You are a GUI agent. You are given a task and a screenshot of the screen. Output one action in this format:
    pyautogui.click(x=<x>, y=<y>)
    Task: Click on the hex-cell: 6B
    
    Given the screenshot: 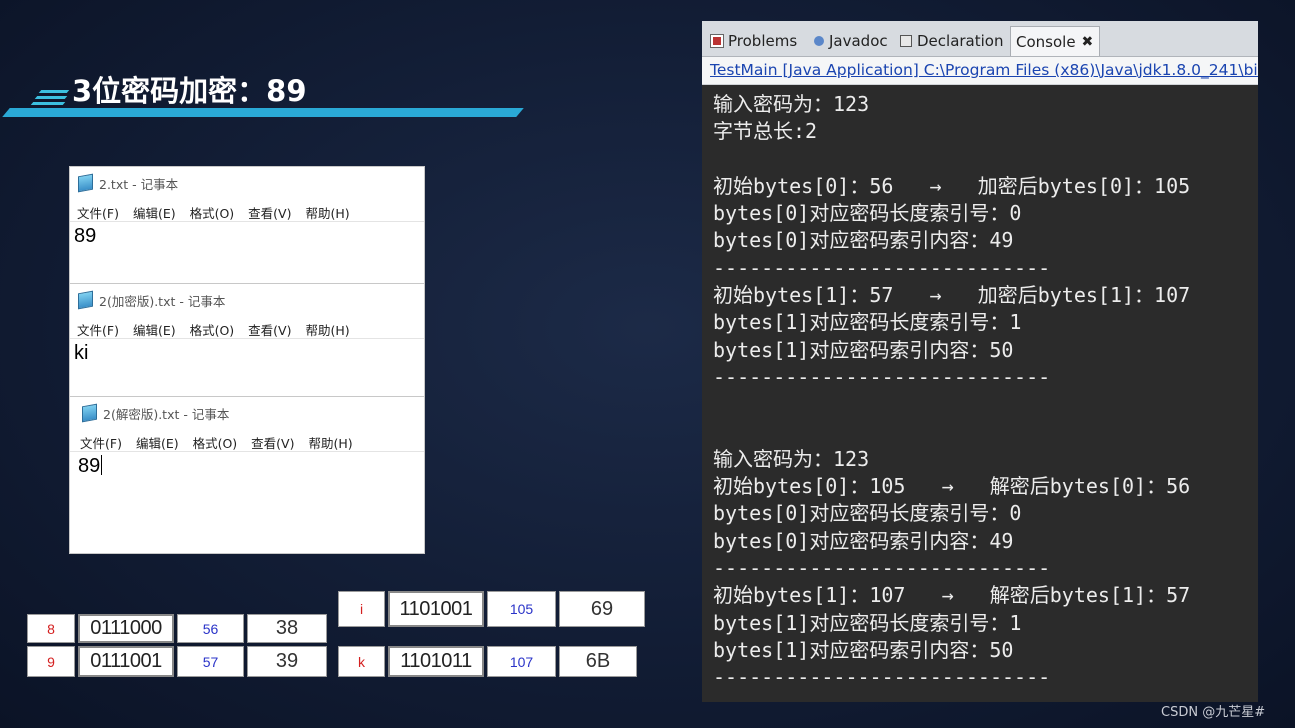 What is the action you would take?
    pyautogui.click(x=598, y=661)
    